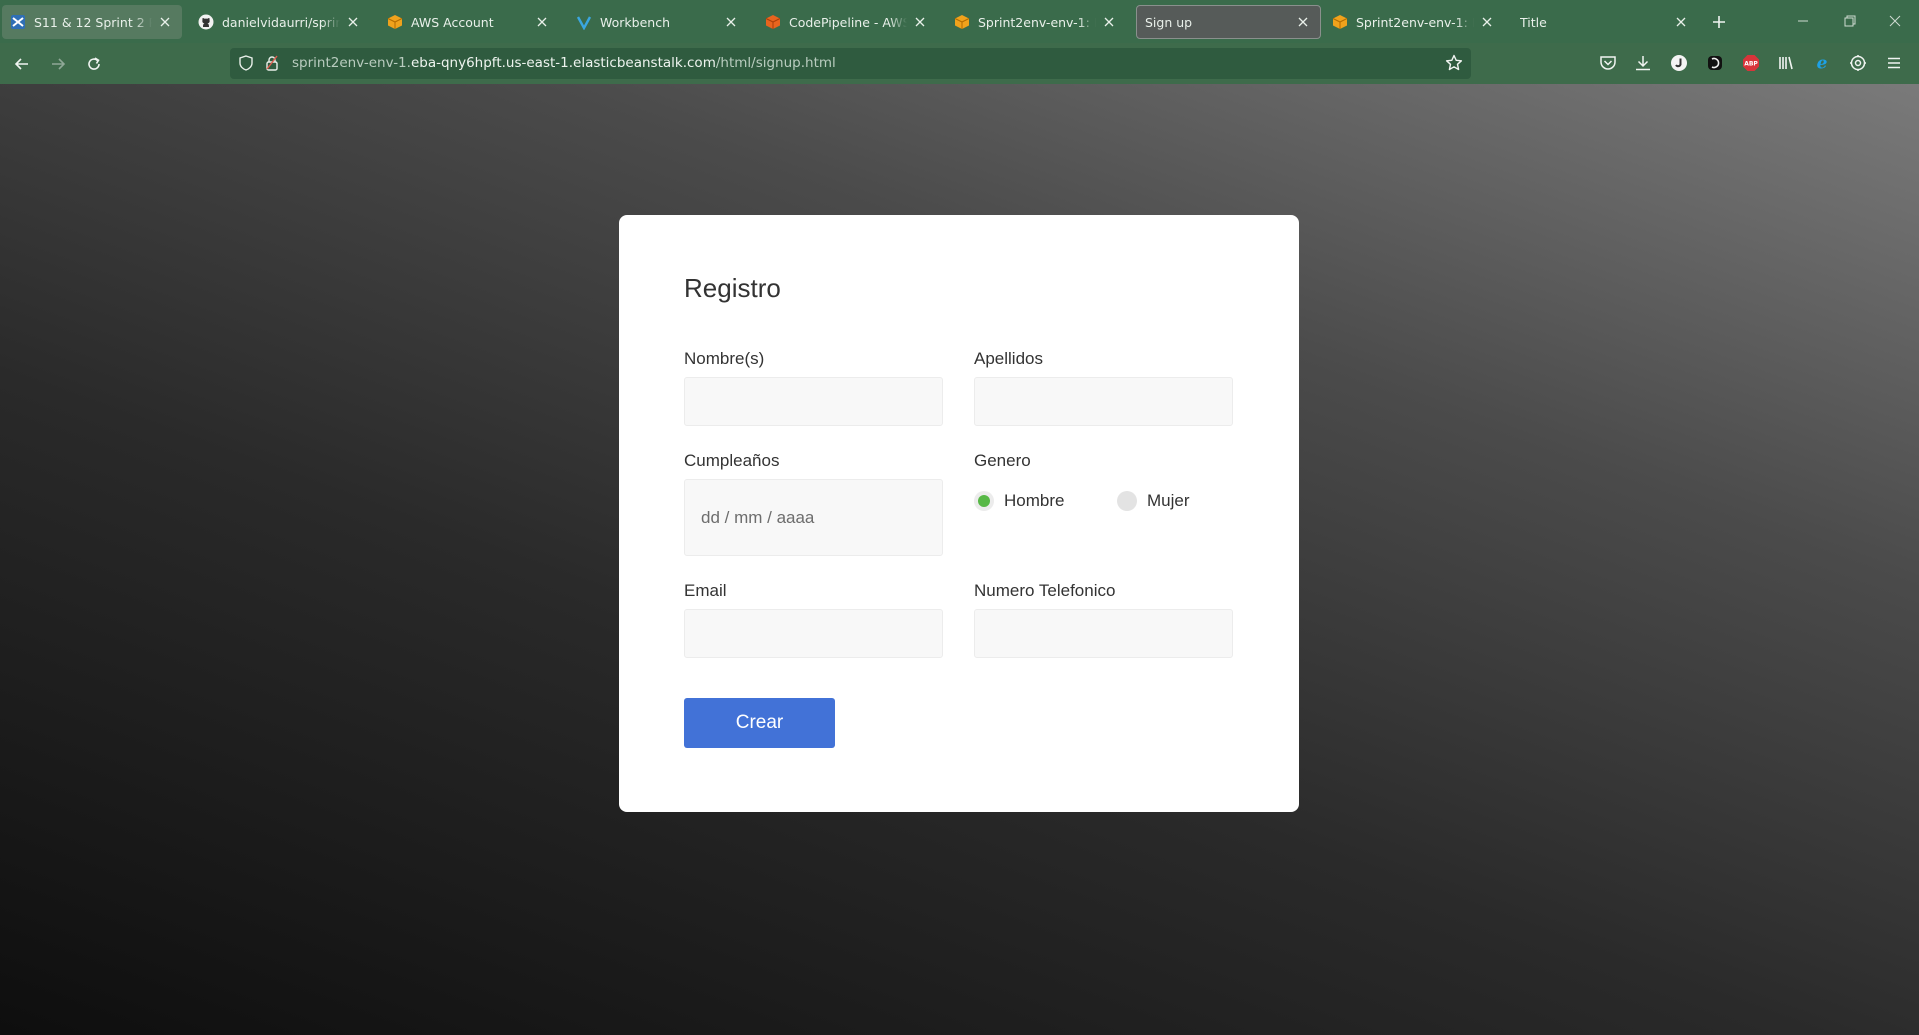 This screenshot has width=1919, height=1035. I want to click on gender-label: Genero, so click(1002, 460).